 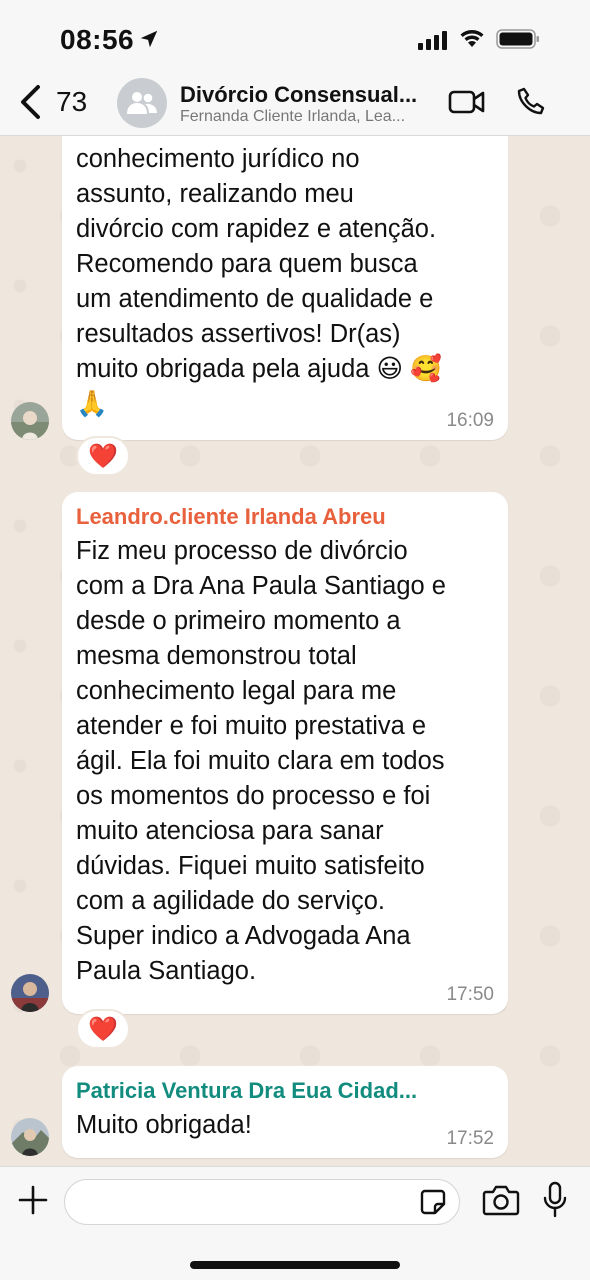 What do you see at coordinates (467, 102) in the screenshot?
I see `video-call-icon` at bounding box center [467, 102].